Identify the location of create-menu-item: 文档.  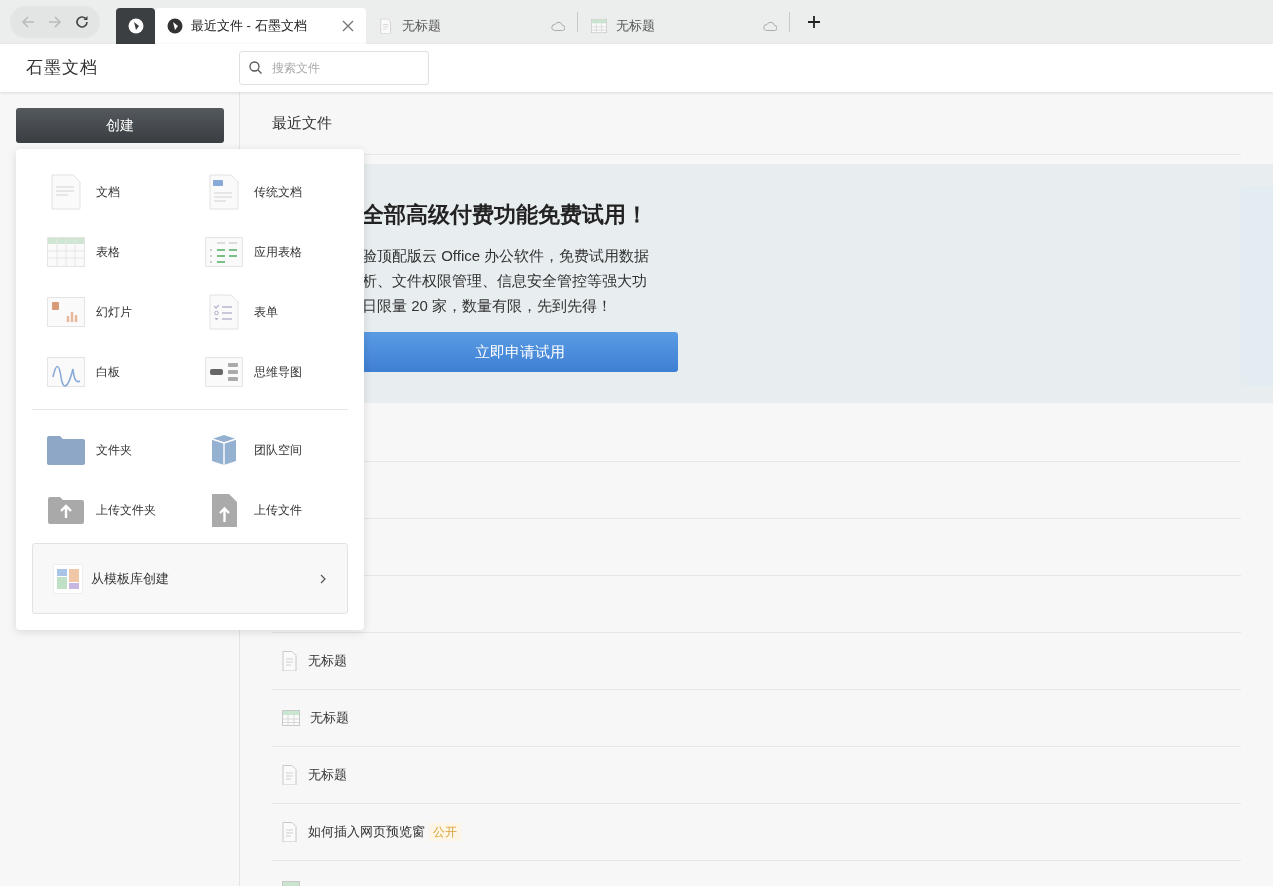
(111, 192).